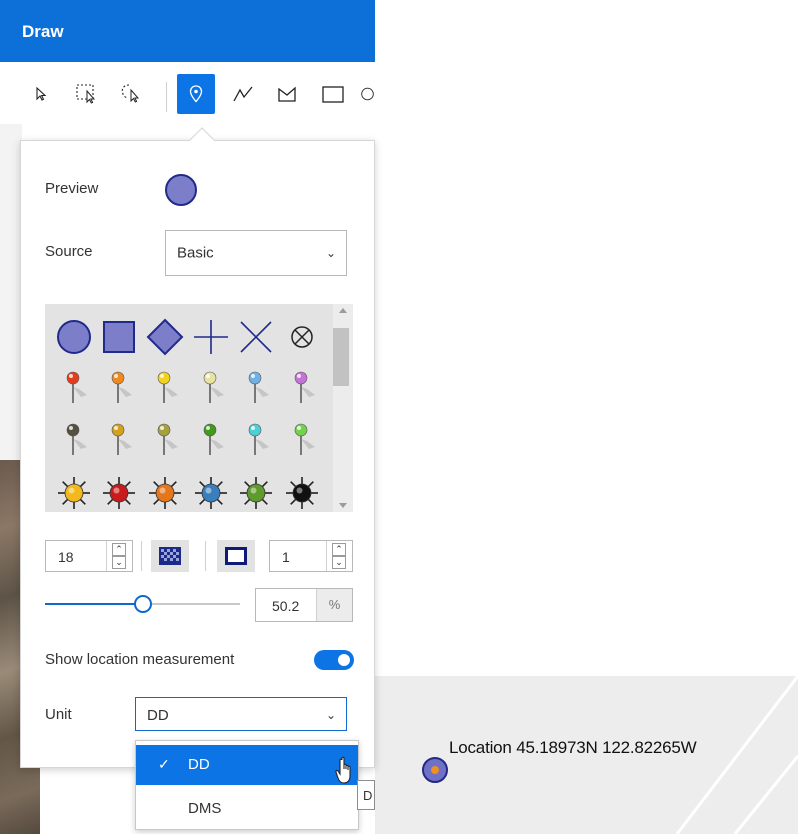 This screenshot has width=798, height=834. I want to click on gallery-scrollbar, so click(343, 408).